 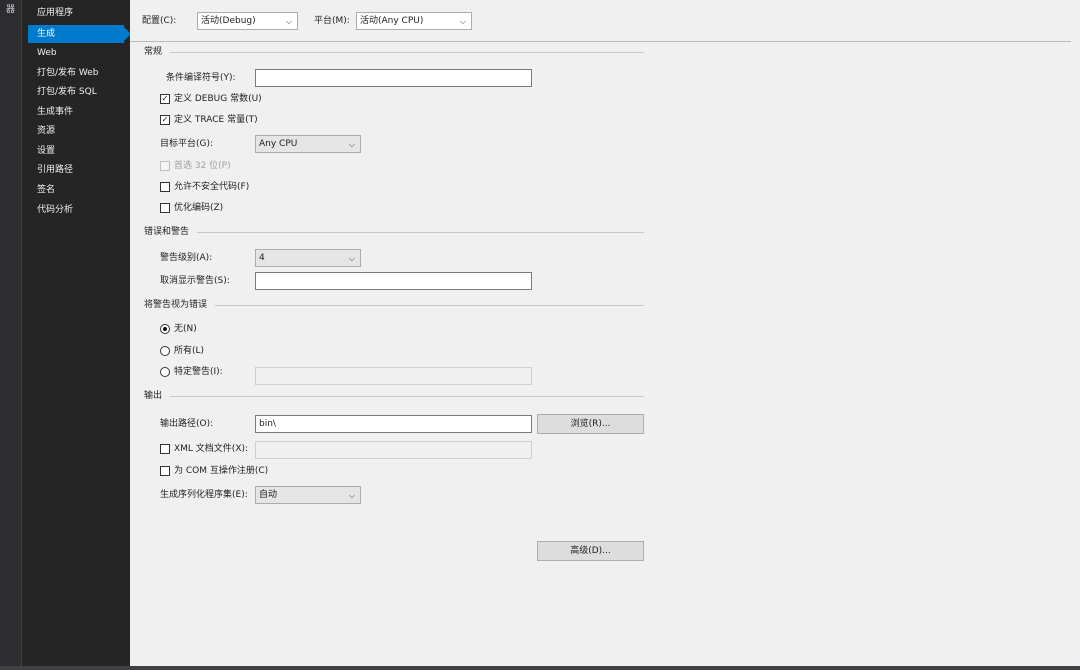 I want to click on serialization-label: 生成序列化程序集(E):, so click(x=204, y=495).